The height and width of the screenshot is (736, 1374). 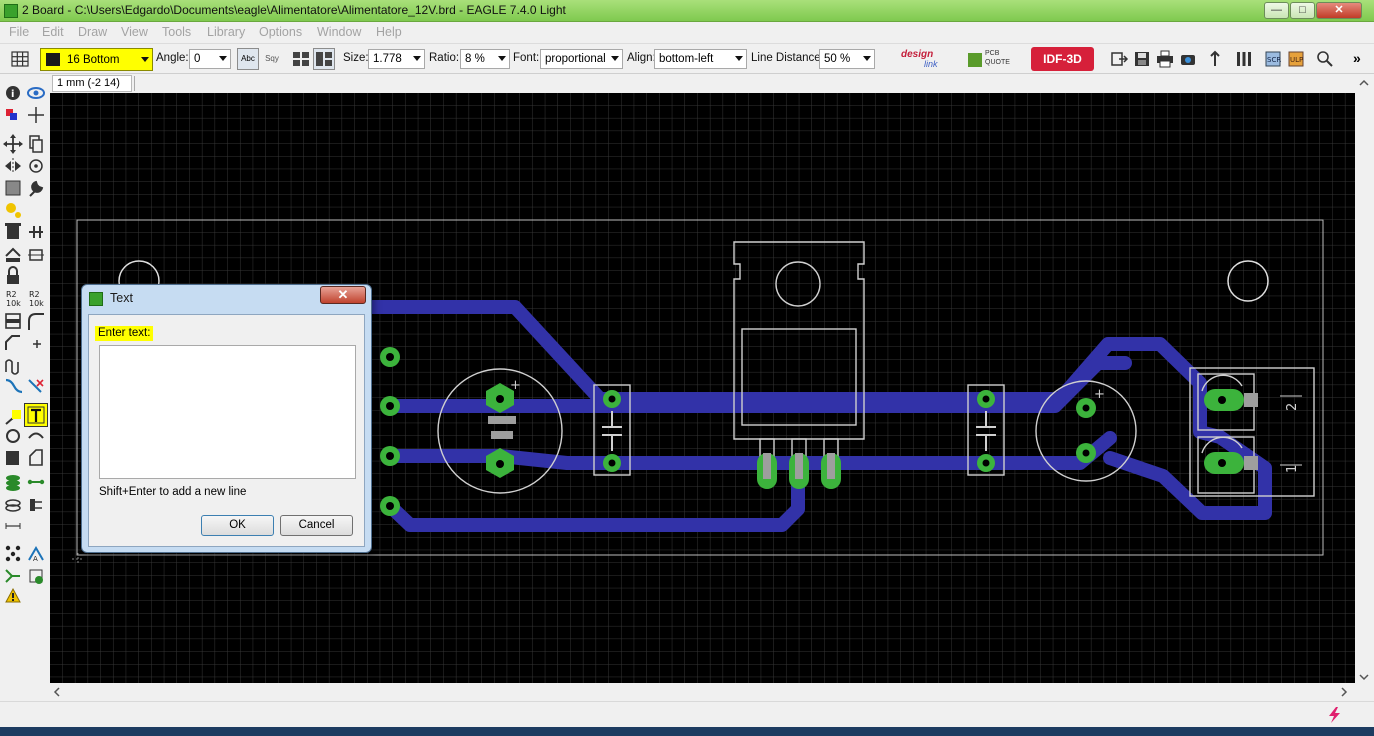 I want to click on font-value: proportional, so click(x=575, y=59).